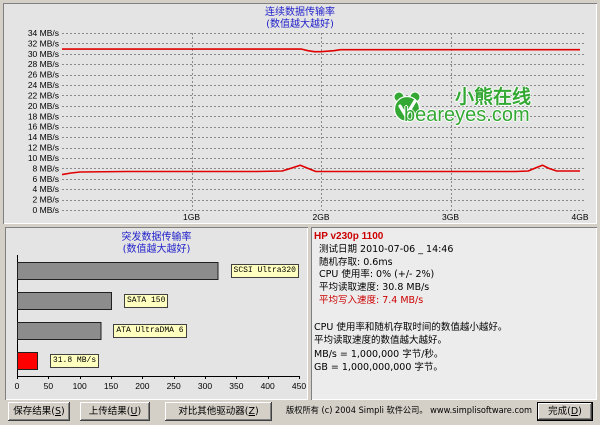 The width and height of the screenshot is (600, 425). Describe the element at coordinates (43, 106) in the screenshot. I see `y-tick-label: 20 MB/s` at that location.